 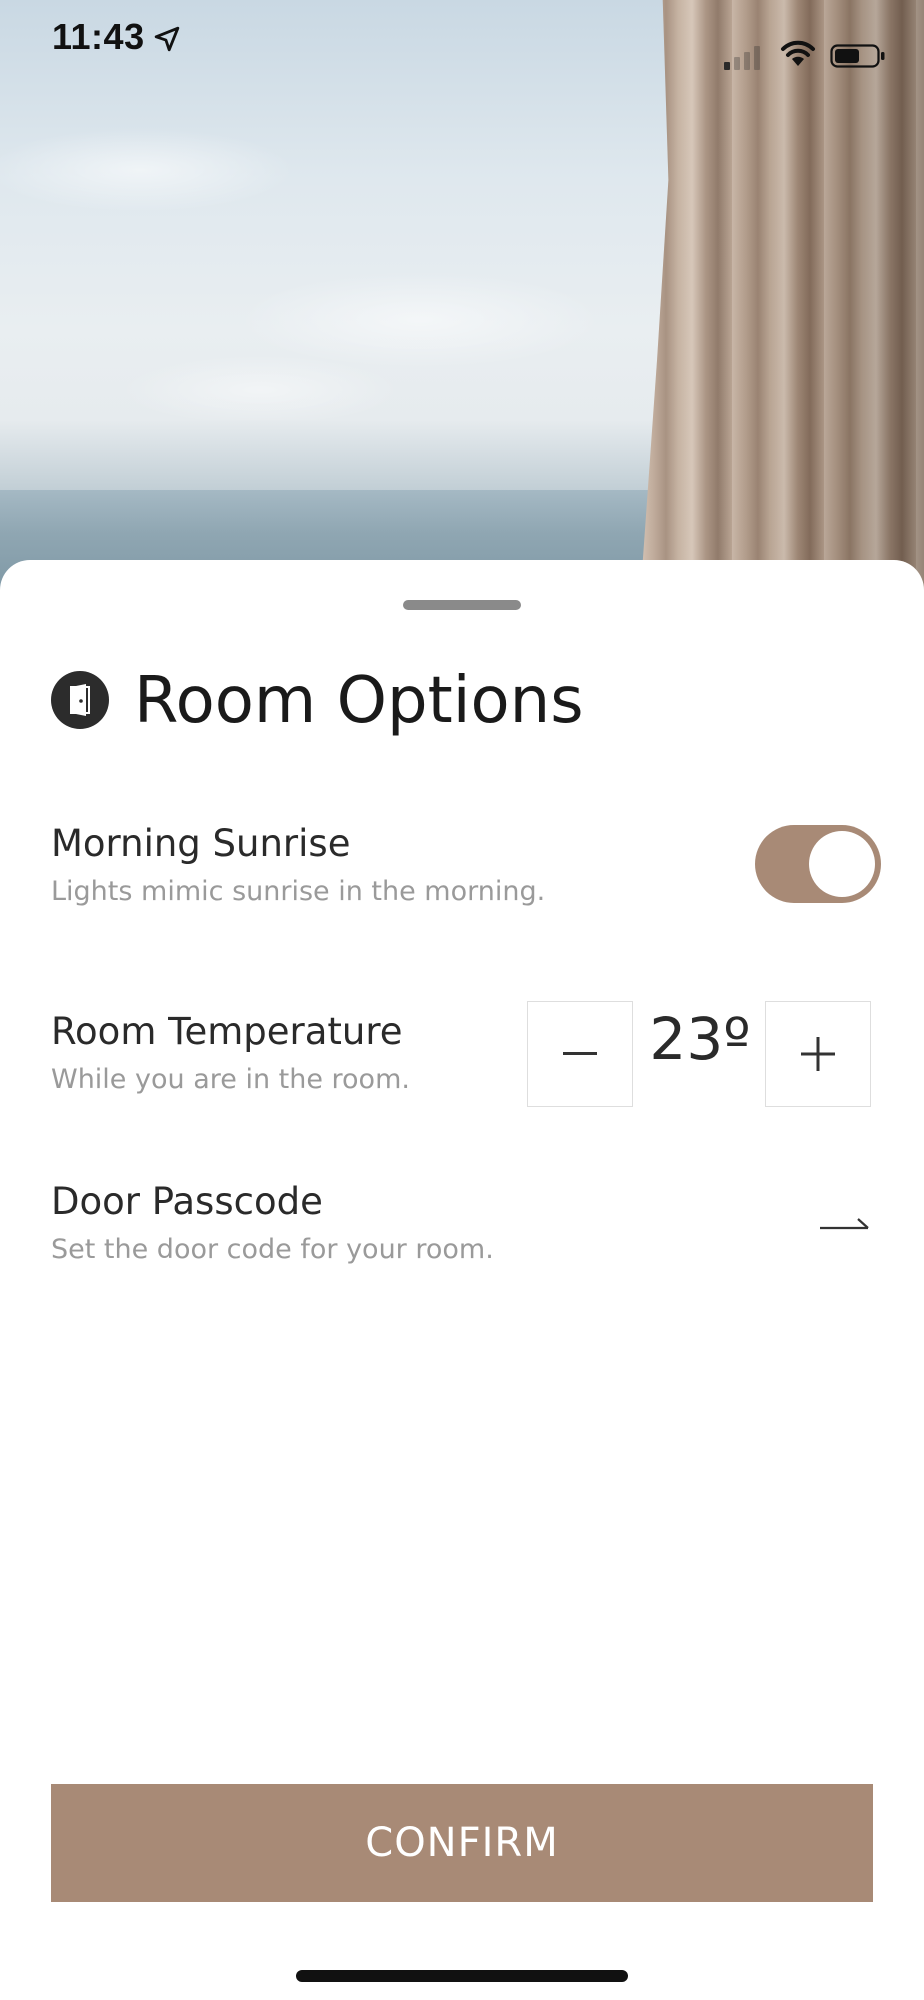 What do you see at coordinates (359, 701) in the screenshot?
I see `sheet-title: Room Options` at bounding box center [359, 701].